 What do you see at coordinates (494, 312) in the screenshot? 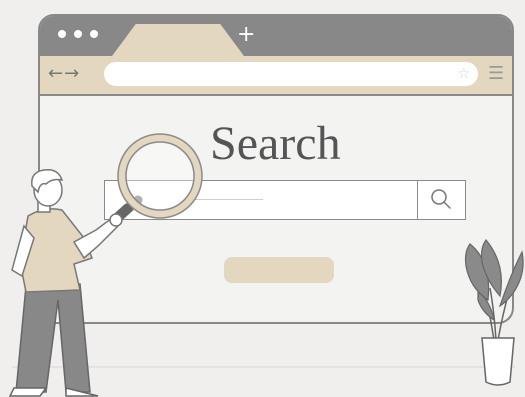
I see `plant-illustration` at bounding box center [494, 312].